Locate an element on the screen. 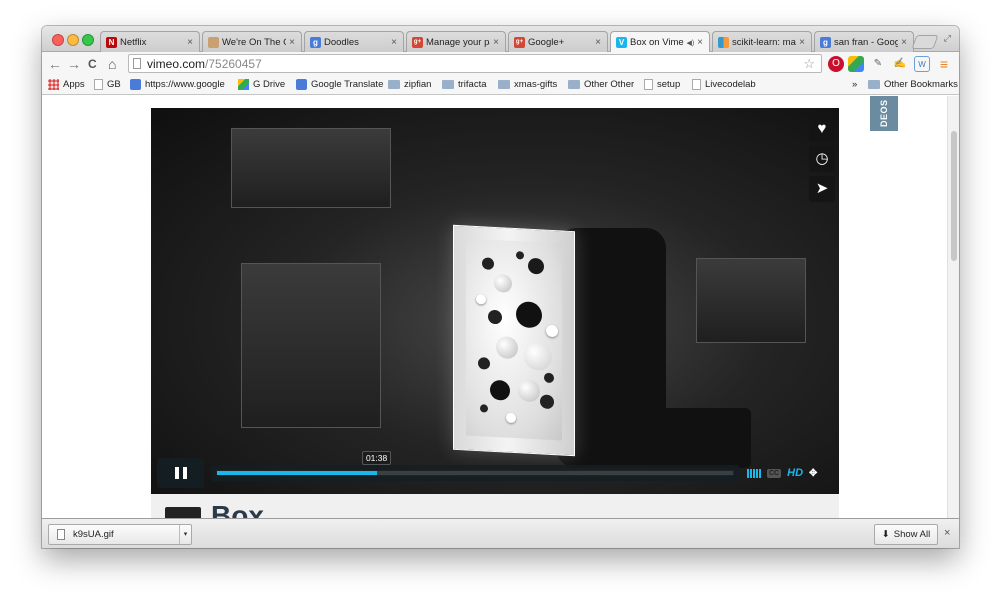 This screenshot has height=606, width=1000. bookmark-g-drive: G Drive is located at coordinates (261, 84).